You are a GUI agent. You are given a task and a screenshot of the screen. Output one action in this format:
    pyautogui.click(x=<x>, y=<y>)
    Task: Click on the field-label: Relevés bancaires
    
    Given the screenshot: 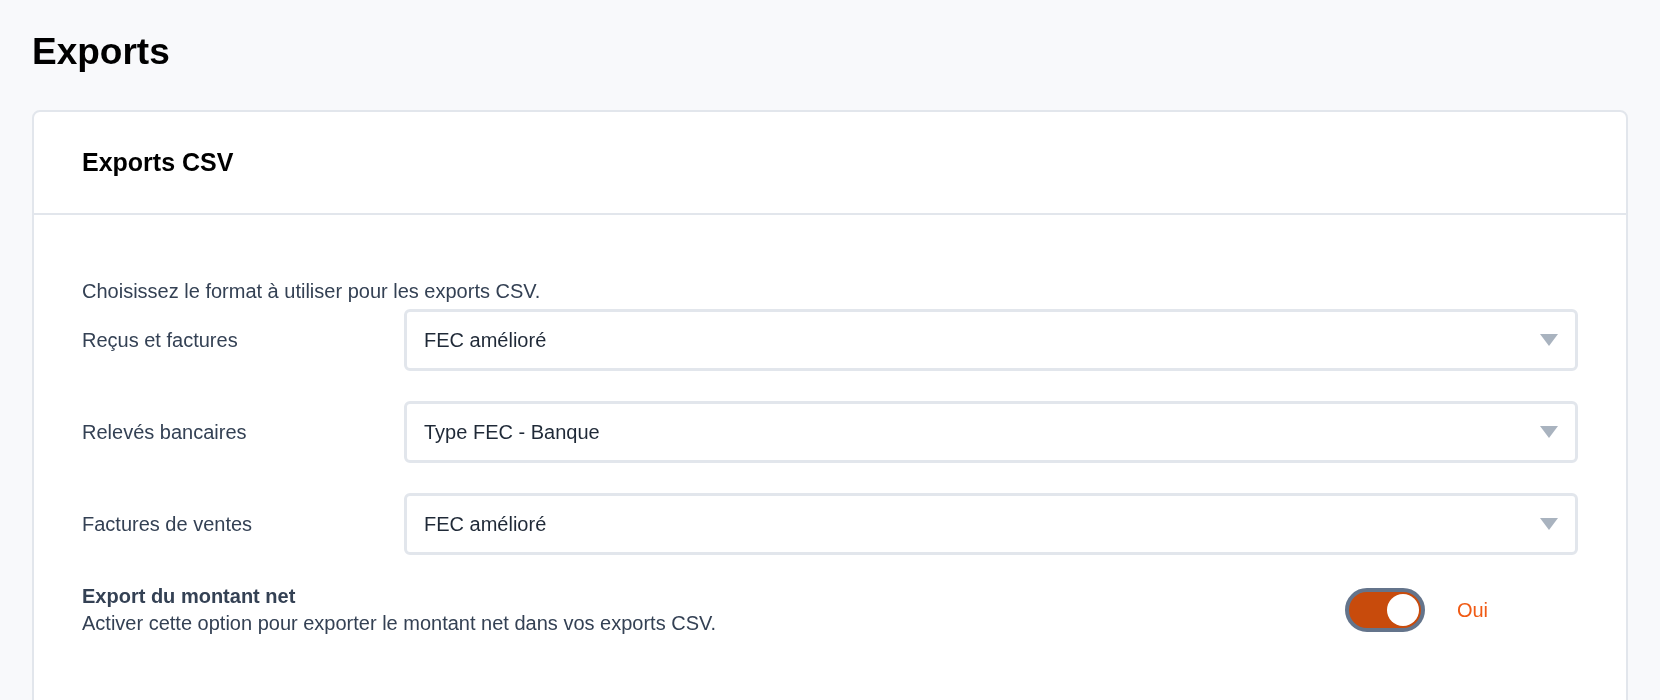 What is the action you would take?
    pyautogui.click(x=165, y=432)
    